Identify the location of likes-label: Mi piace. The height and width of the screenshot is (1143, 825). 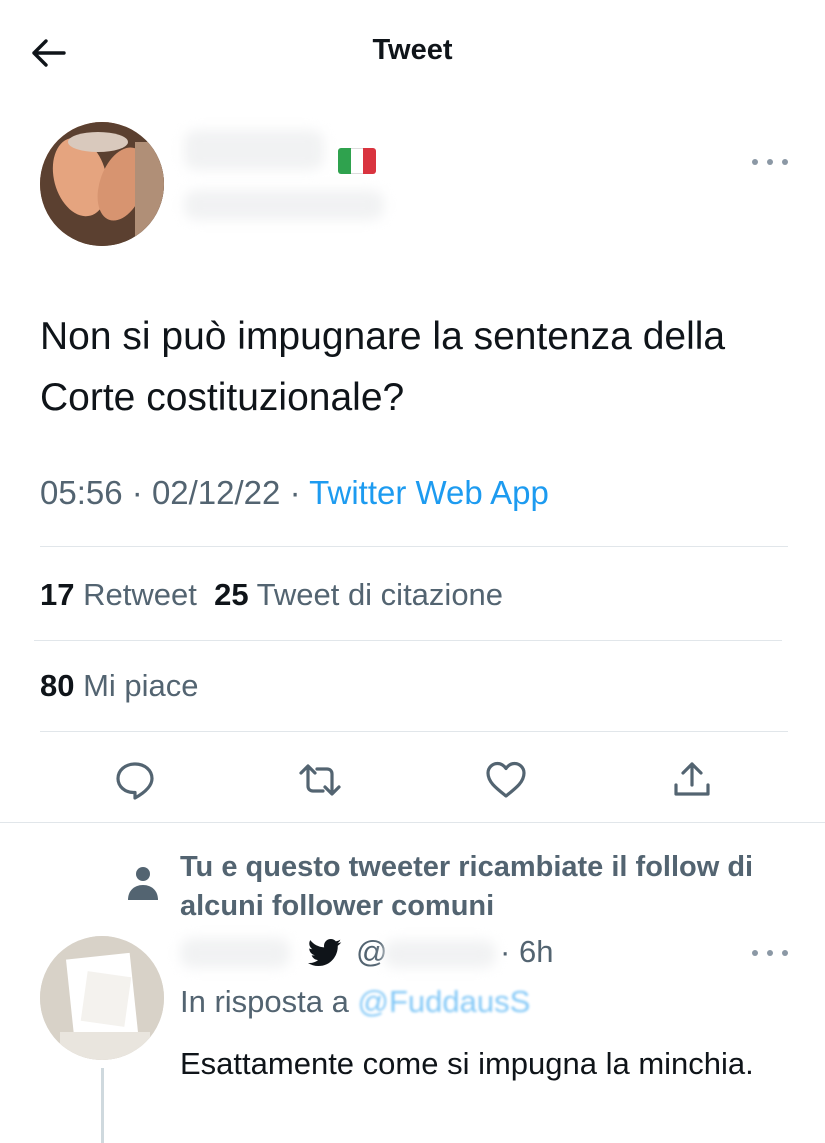
(141, 685).